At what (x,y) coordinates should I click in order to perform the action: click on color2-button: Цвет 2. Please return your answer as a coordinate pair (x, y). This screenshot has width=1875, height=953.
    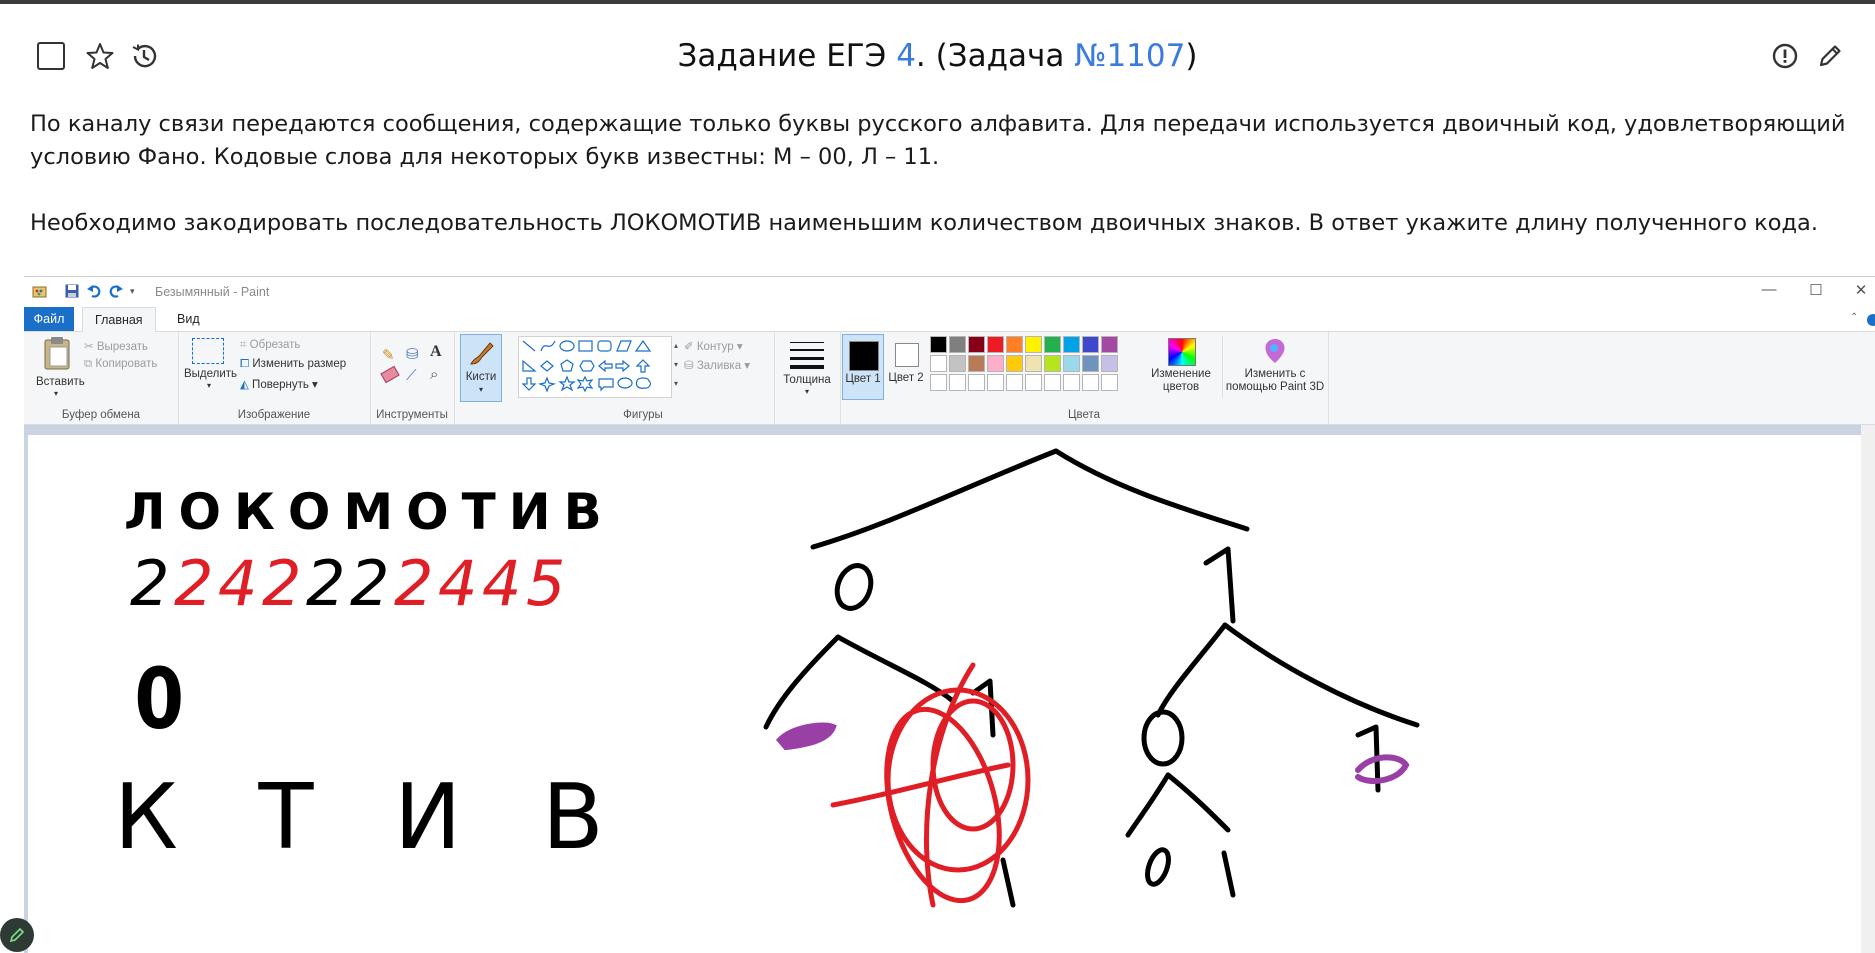
    Looking at the image, I should click on (906, 366).